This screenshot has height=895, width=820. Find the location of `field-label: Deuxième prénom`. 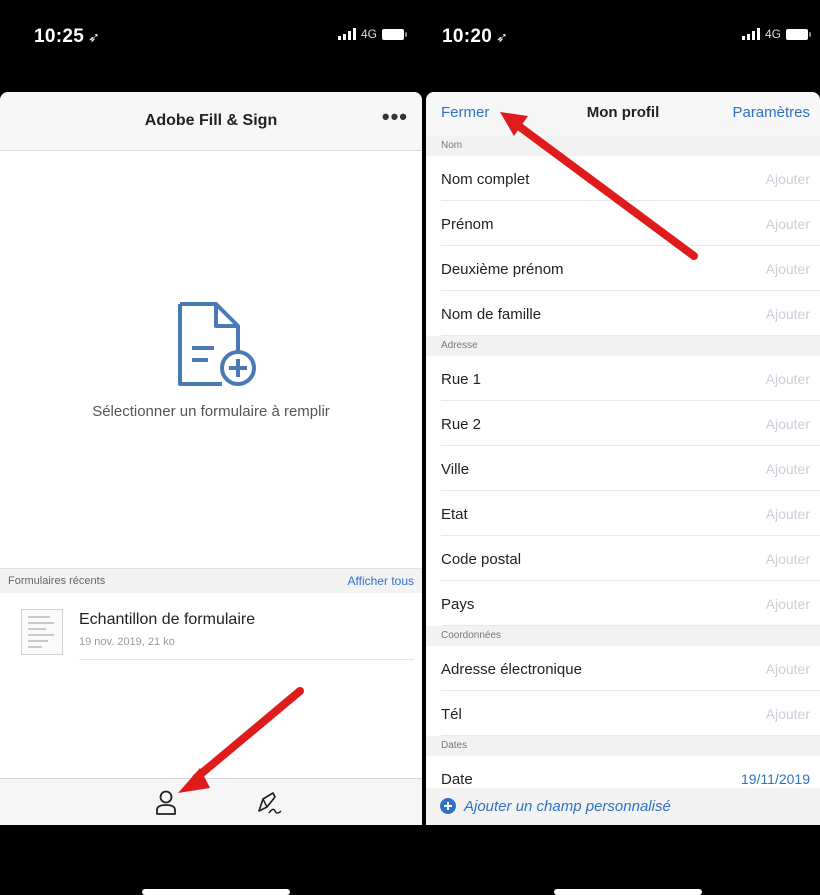

field-label: Deuxième prénom is located at coordinates (502, 269).